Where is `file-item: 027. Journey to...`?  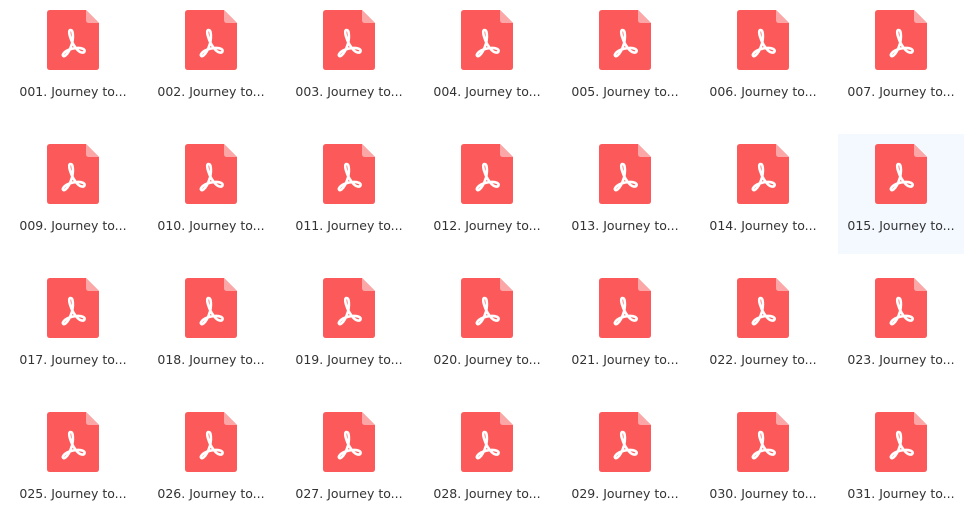 file-item: 027. Journey to... is located at coordinates (349, 462).